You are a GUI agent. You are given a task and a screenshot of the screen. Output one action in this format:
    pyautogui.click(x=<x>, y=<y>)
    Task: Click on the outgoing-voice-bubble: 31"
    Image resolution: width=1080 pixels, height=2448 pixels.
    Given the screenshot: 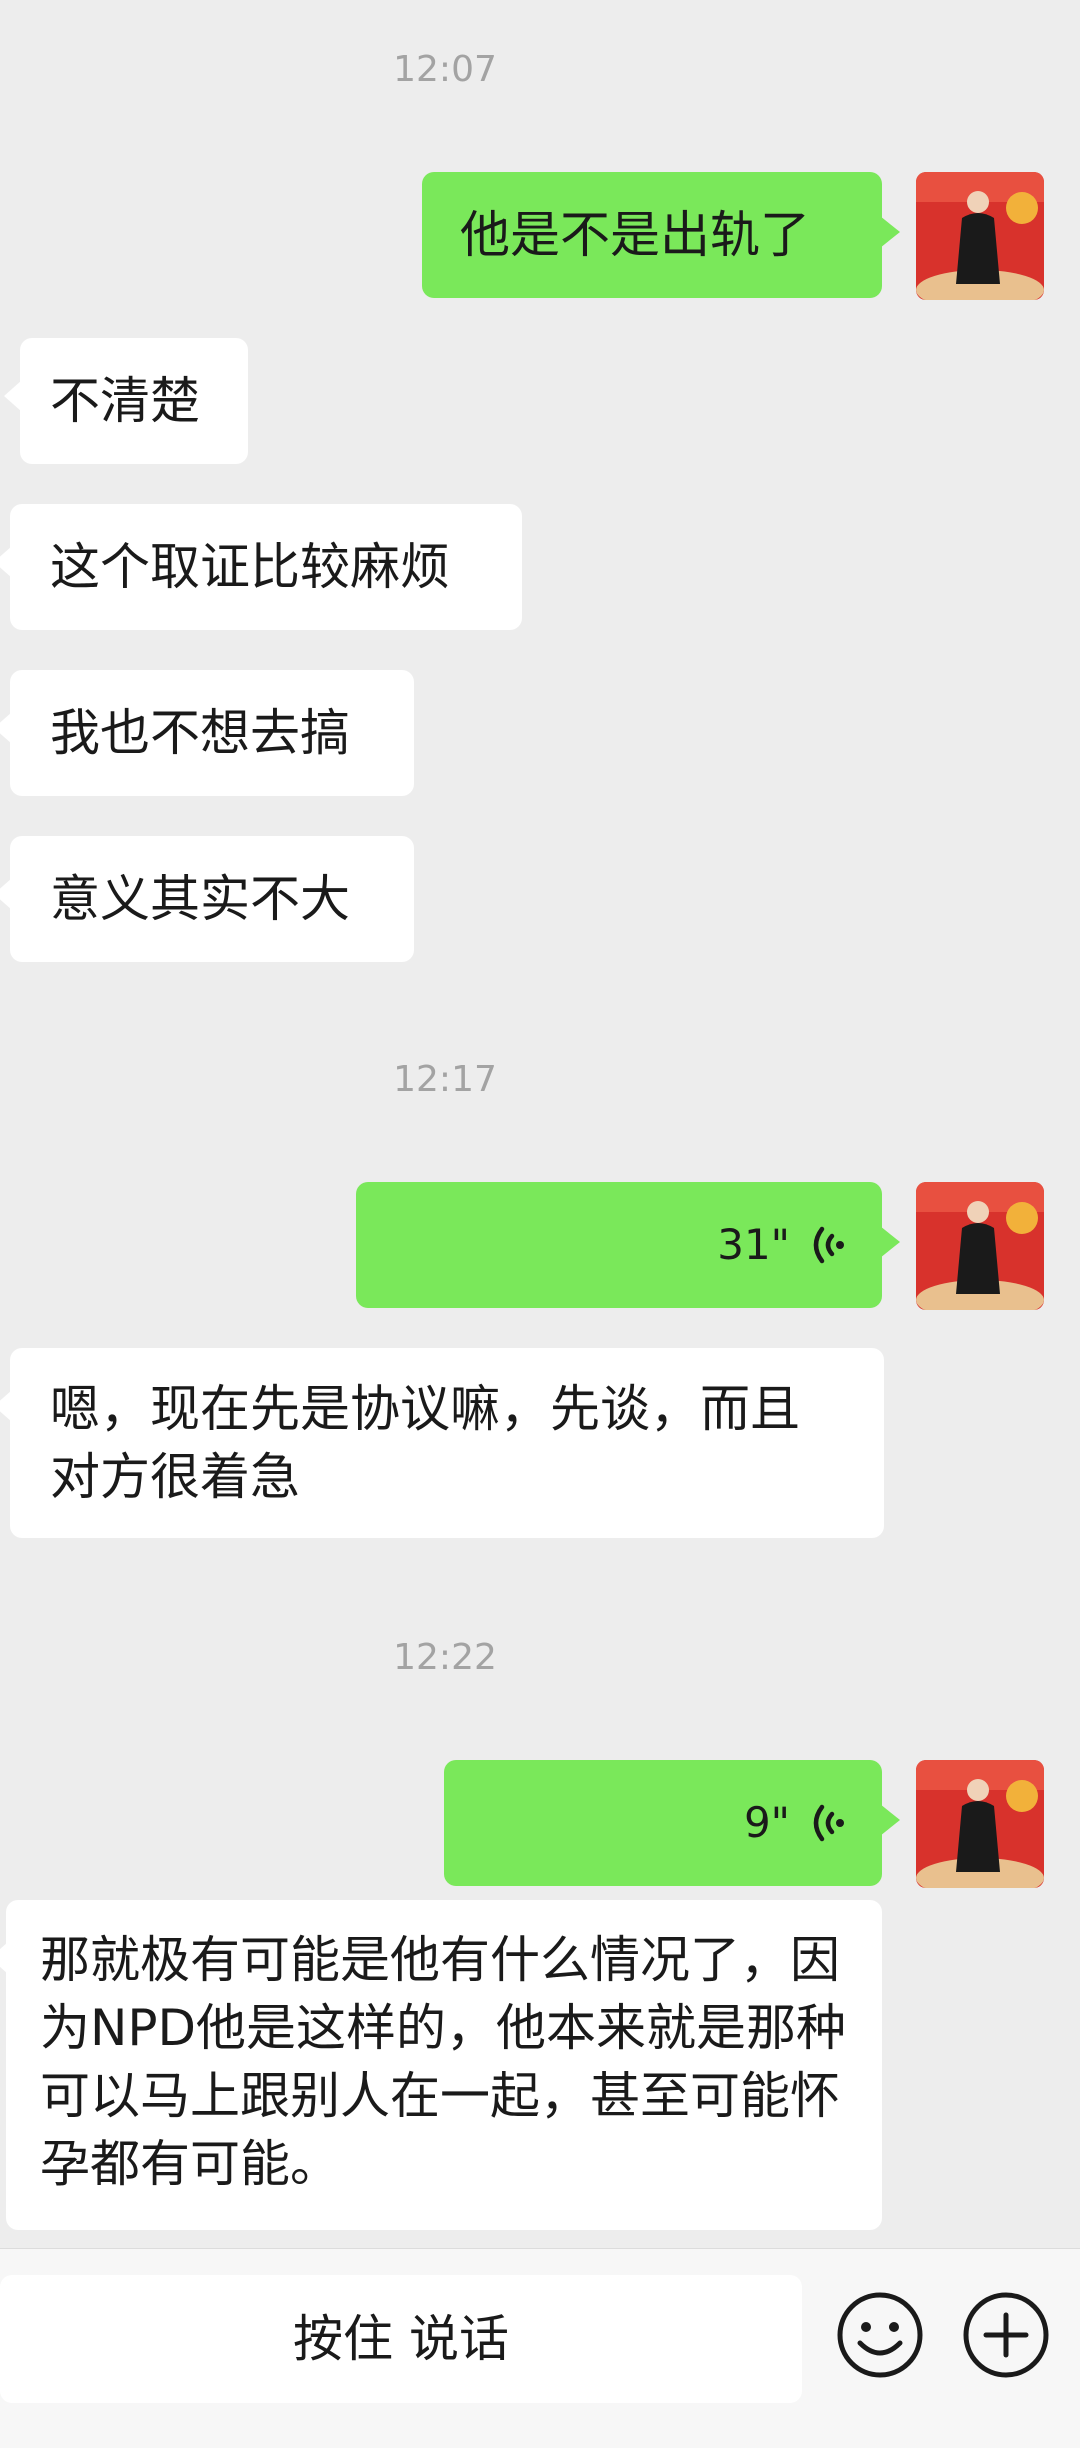 What is the action you would take?
    pyautogui.click(x=628, y=1245)
    